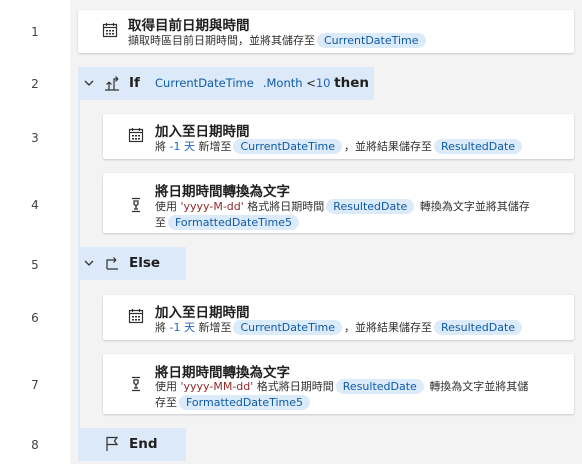 This screenshot has height=464, width=582. I want to click on end-keyword: End, so click(143, 444).